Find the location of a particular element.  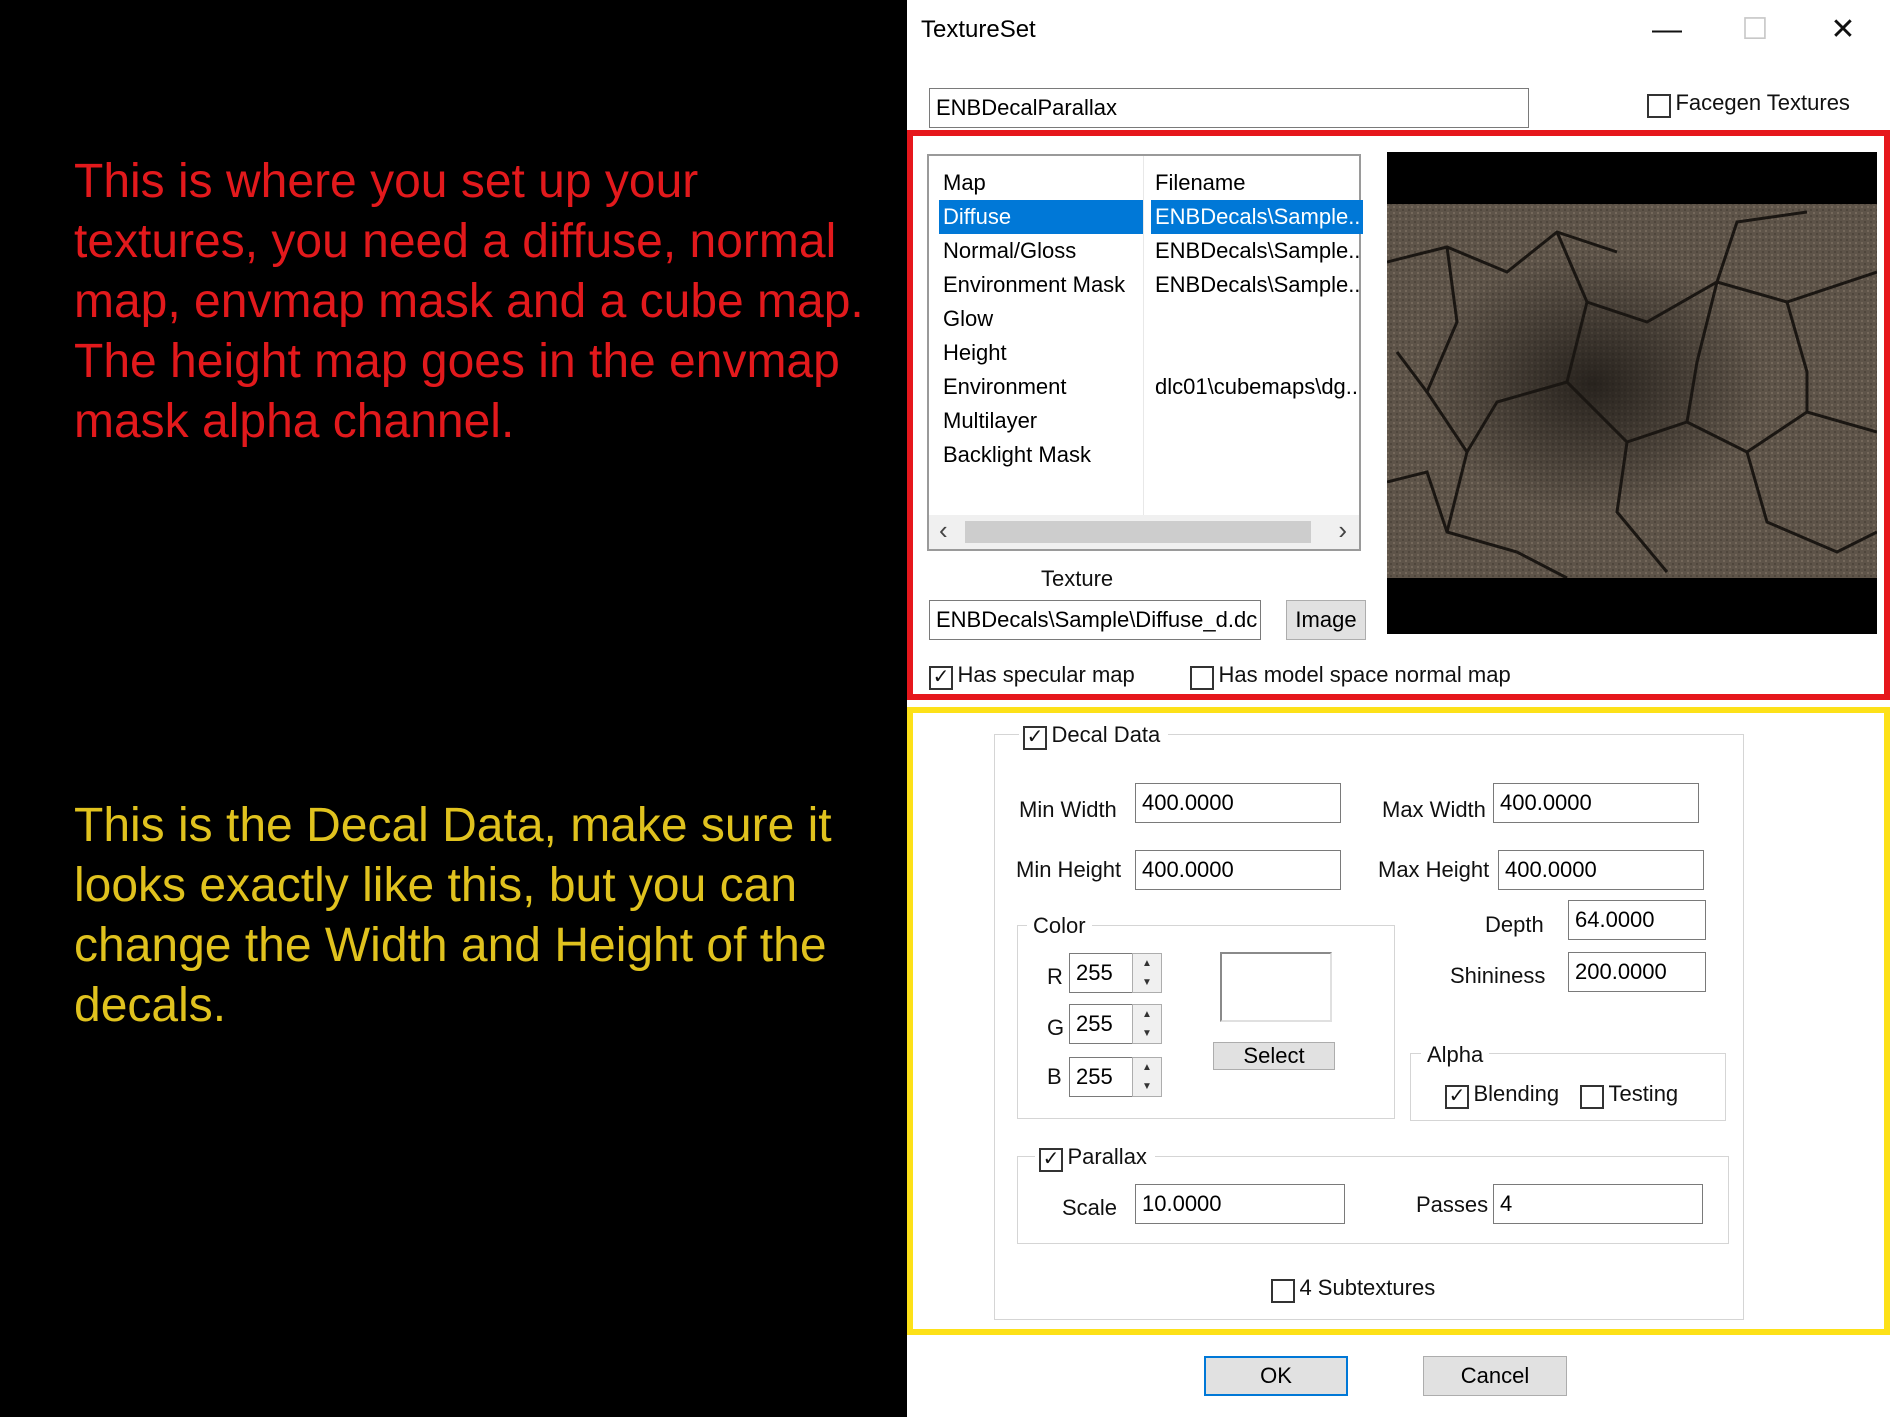

maximize-button: ☐ is located at coordinates (1755, 30).